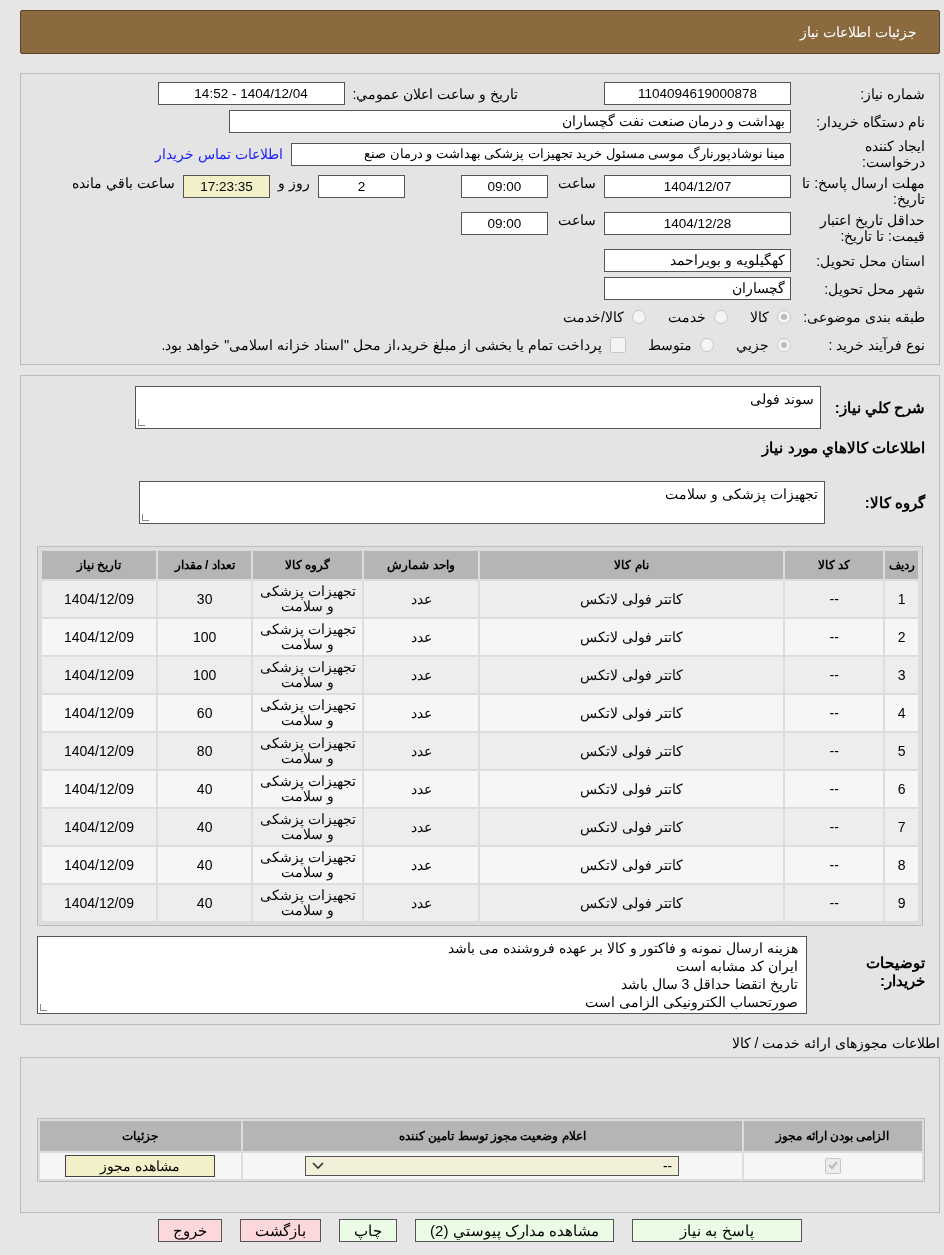 The height and width of the screenshot is (1255, 944). What do you see at coordinates (631, 565) in the screenshot?
I see `column-header: نام کالا` at bounding box center [631, 565].